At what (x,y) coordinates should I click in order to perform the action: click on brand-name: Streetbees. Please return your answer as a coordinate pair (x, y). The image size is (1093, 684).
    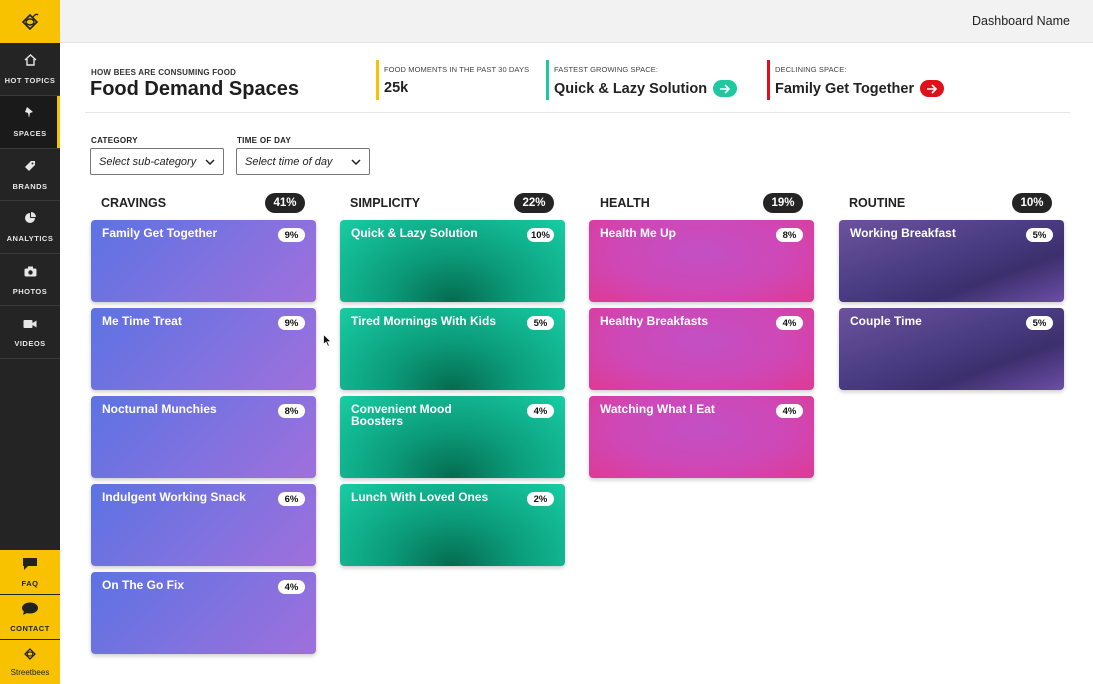
    Looking at the image, I should click on (30, 672).